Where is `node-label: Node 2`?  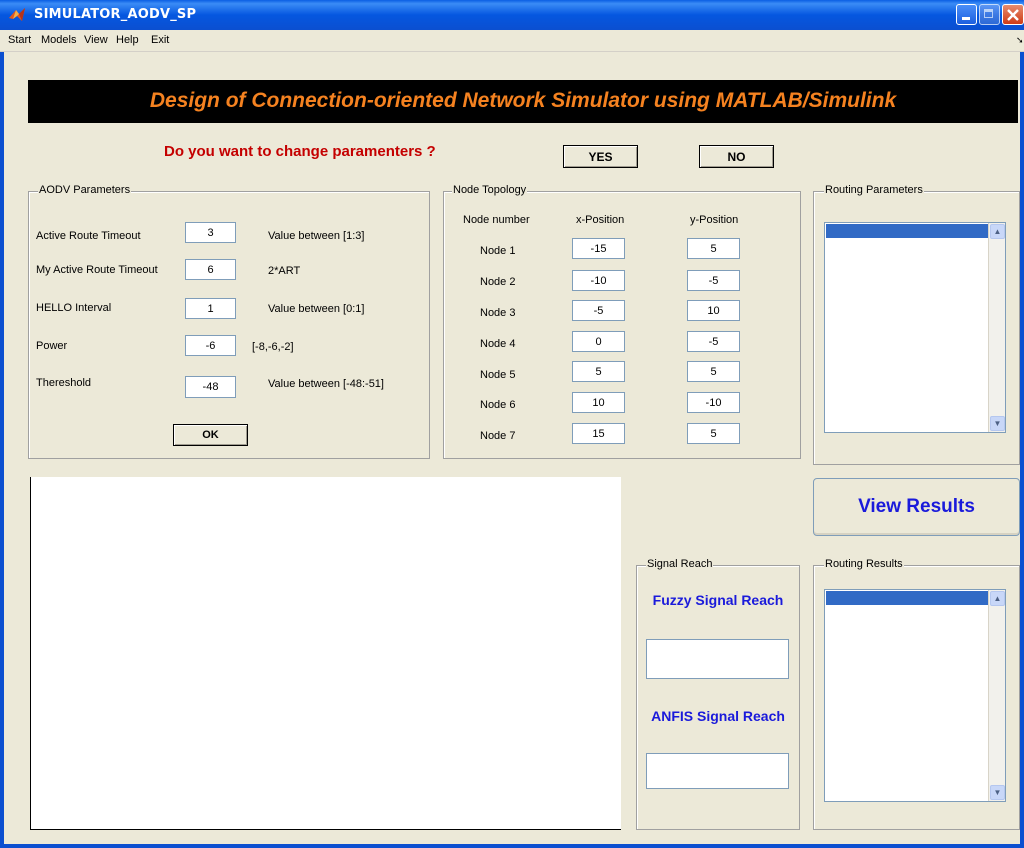
node-label: Node 2 is located at coordinates (498, 282).